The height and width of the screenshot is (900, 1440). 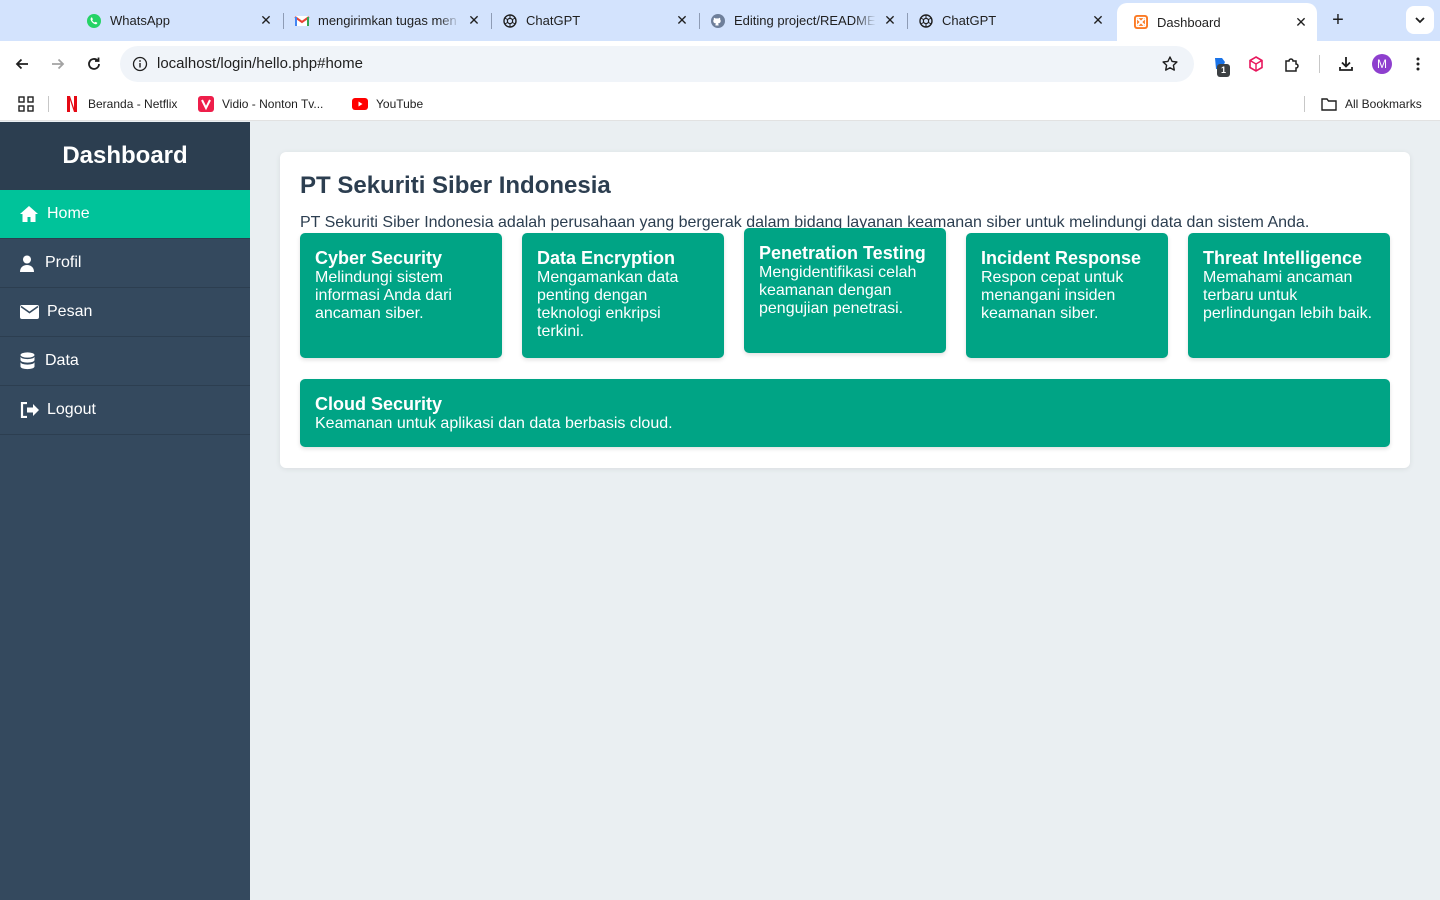 What do you see at coordinates (70, 311) in the screenshot?
I see `sidebar-item-label: Pesan` at bounding box center [70, 311].